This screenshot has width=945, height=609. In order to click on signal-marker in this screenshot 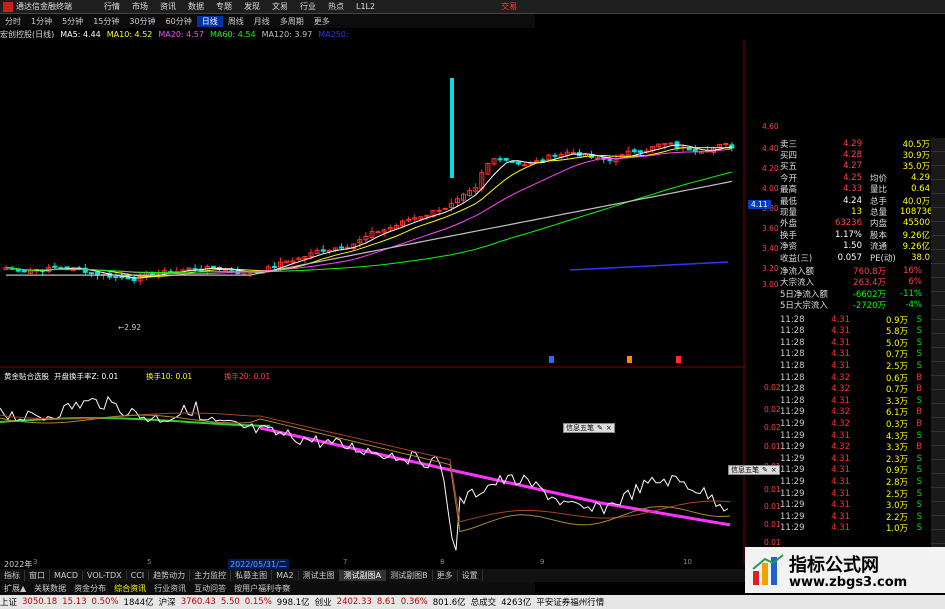, I will do `click(678, 359)`.